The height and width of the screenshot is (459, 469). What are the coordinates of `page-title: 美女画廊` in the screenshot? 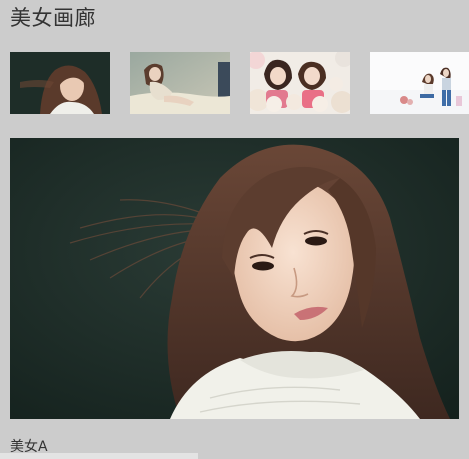 It's located at (53, 18).